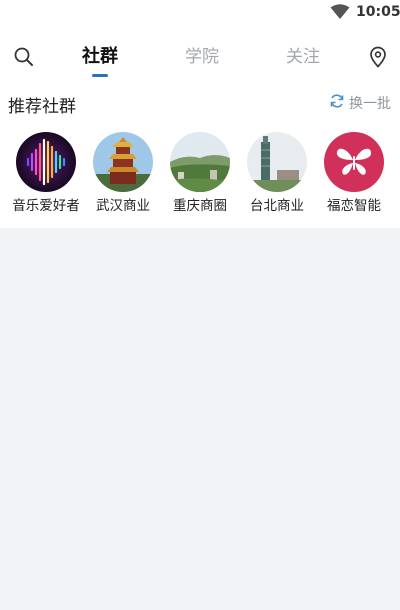  Describe the element at coordinates (378, 12) in the screenshot. I see `status-time: 10:05` at that location.